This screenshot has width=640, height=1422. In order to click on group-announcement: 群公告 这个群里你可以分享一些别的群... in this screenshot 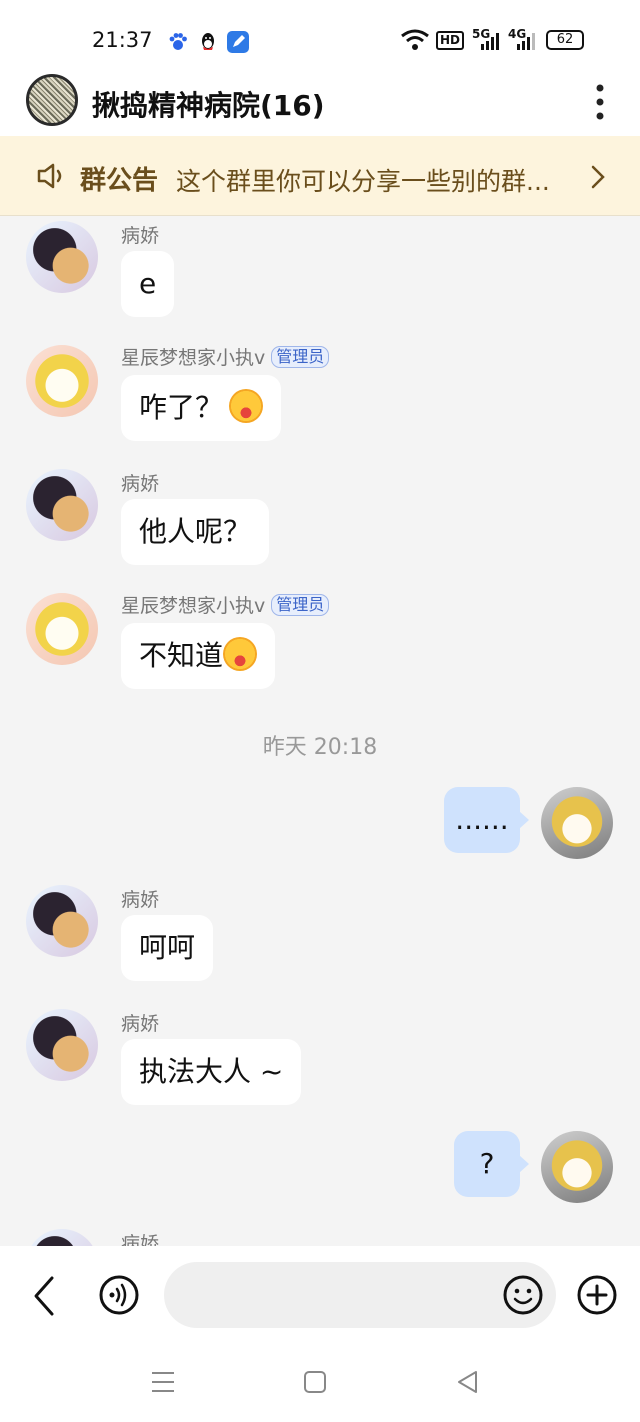, I will do `click(320, 176)`.